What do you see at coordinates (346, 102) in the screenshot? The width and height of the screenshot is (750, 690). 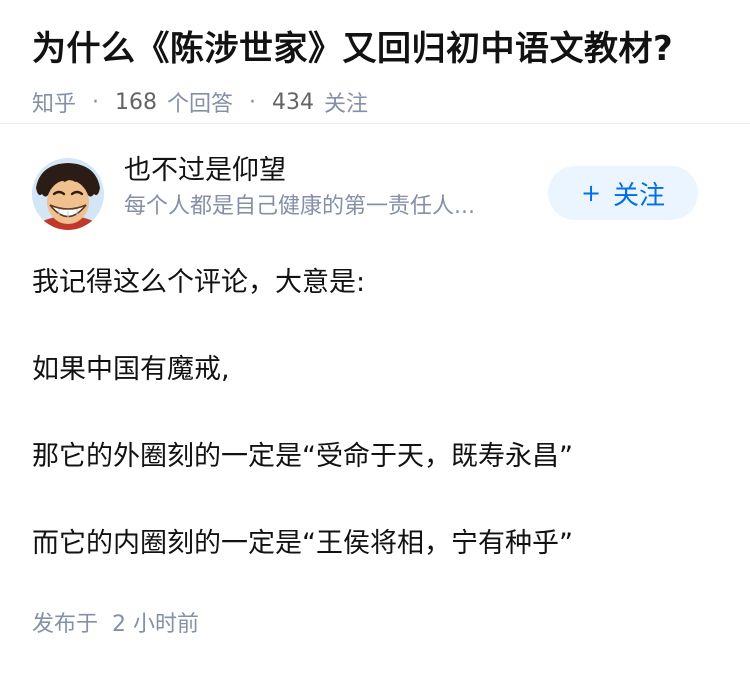 I see `follower-count-label: 关注` at bounding box center [346, 102].